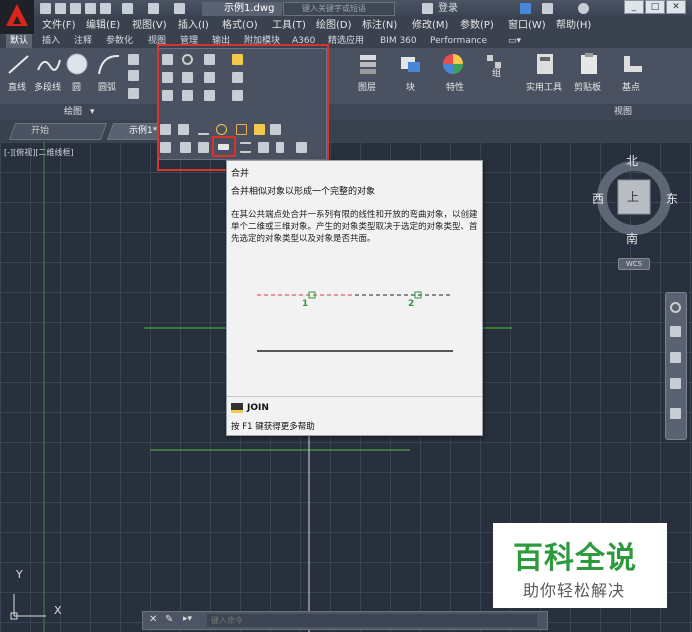 The width and height of the screenshot is (692, 632). Describe the element at coordinates (107, 86) in the screenshot. I see `arc-tool-label: 圆弧` at that location.